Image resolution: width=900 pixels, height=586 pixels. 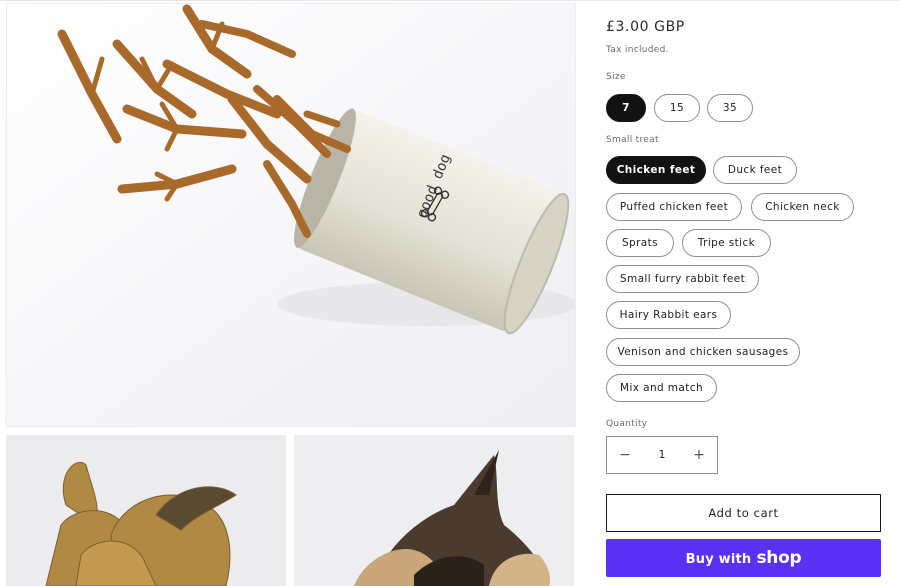 I want to click on size-label: Size, so click(x=616, y=77).